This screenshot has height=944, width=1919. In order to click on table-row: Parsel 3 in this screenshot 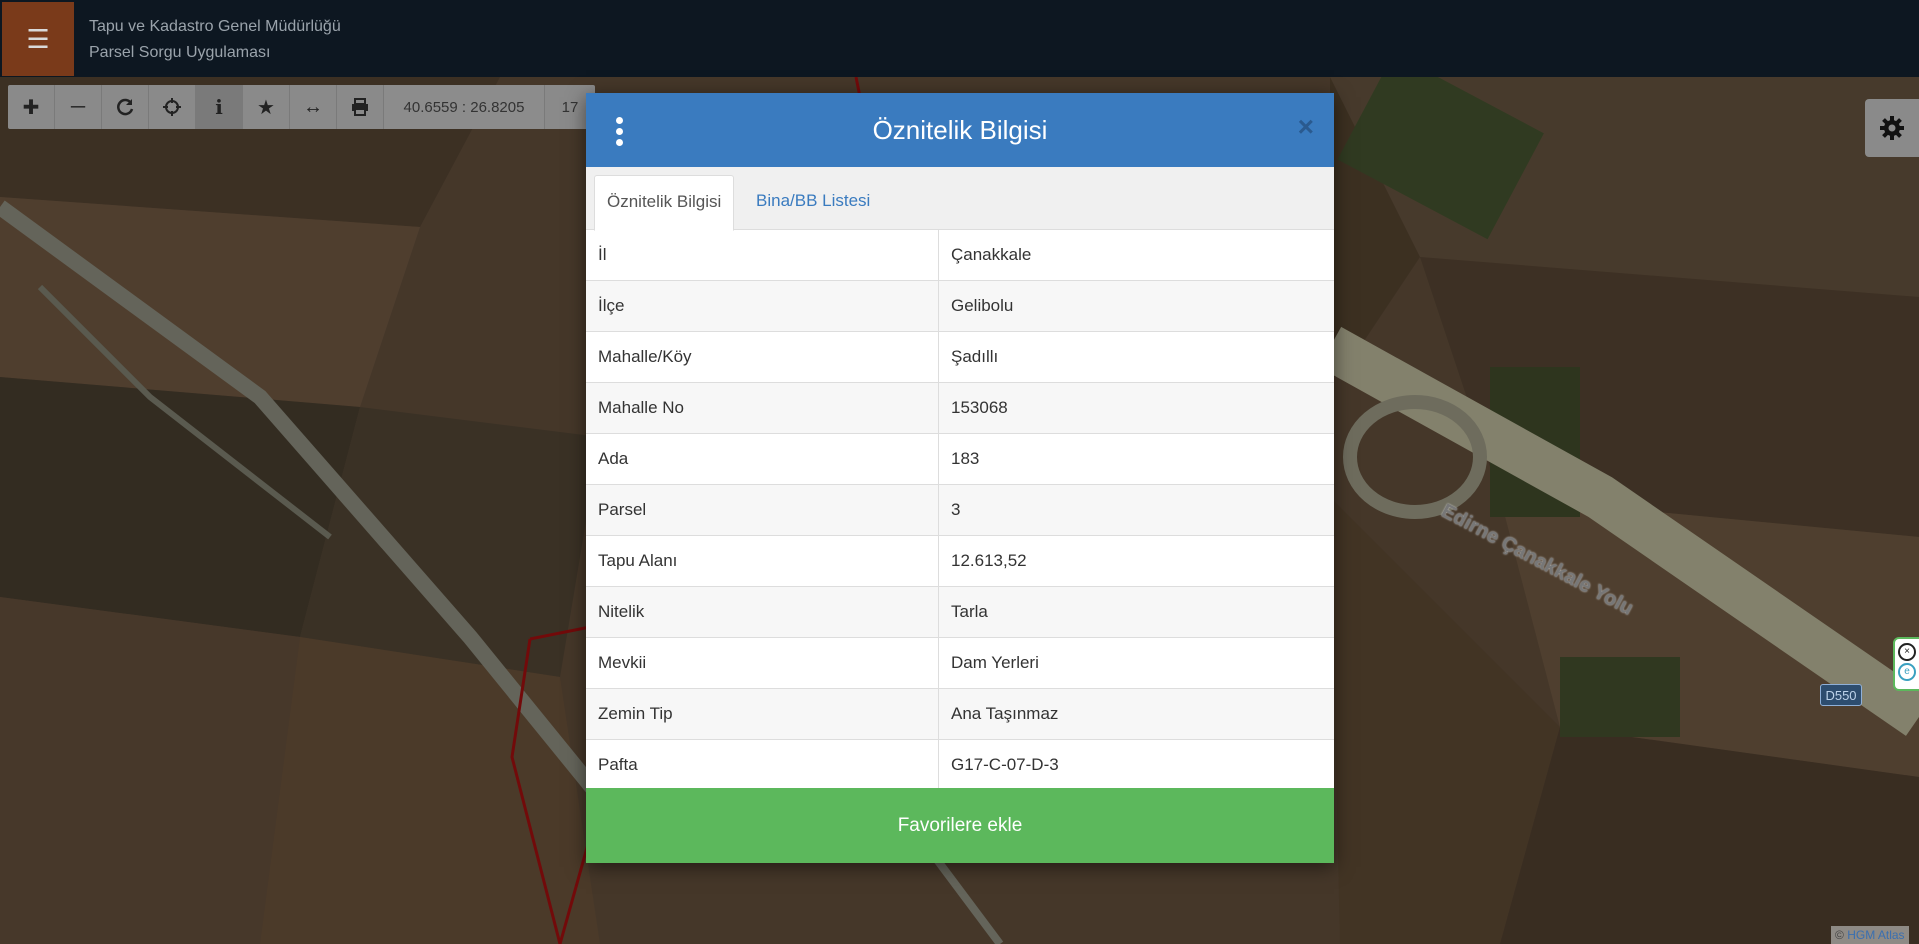, I will do `click(960, 510)`.